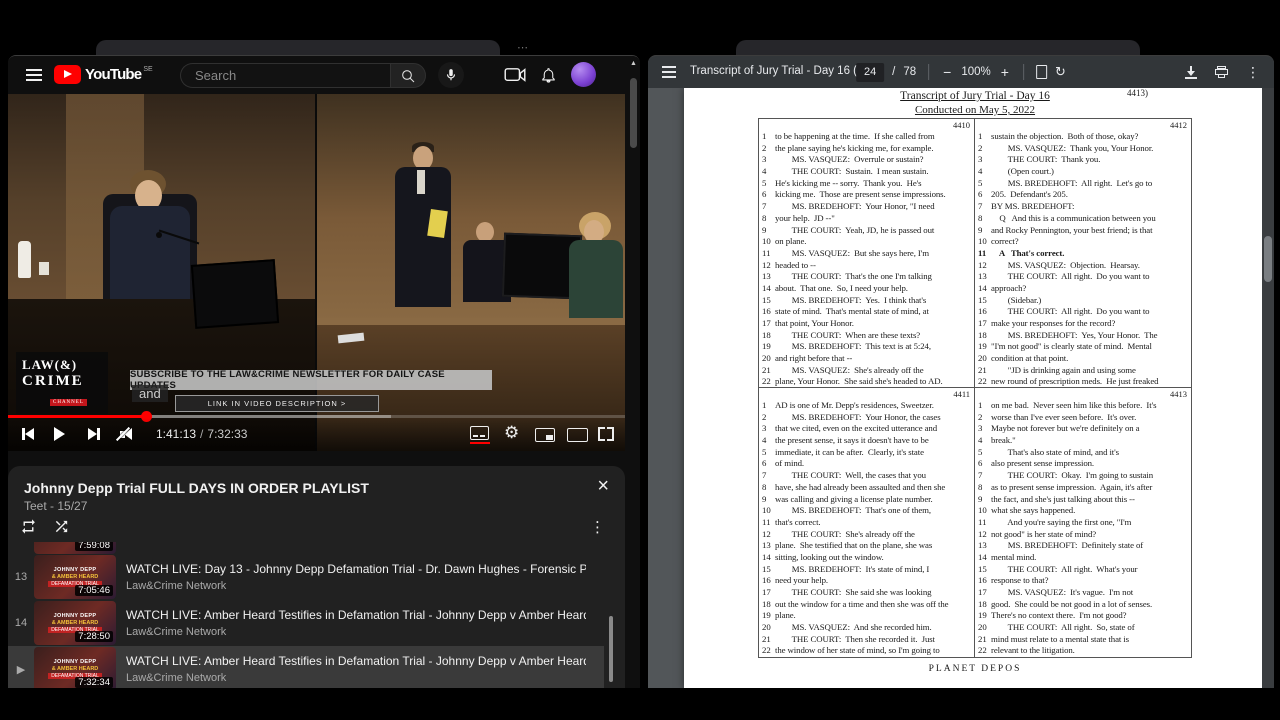 This screenshot has width=1280, height=720. I want to click on playlist-item-index: 13, so click(21, 577).